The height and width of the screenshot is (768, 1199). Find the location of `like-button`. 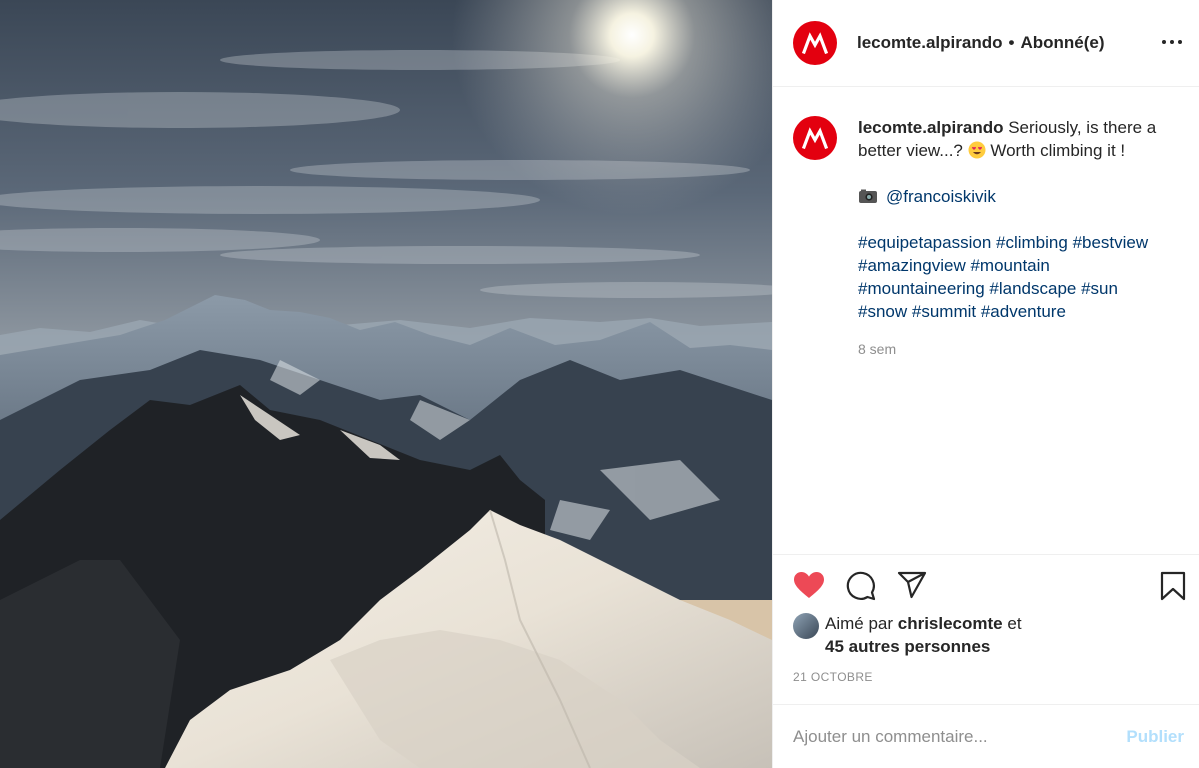

like-button is located at coordinates (809, 585).